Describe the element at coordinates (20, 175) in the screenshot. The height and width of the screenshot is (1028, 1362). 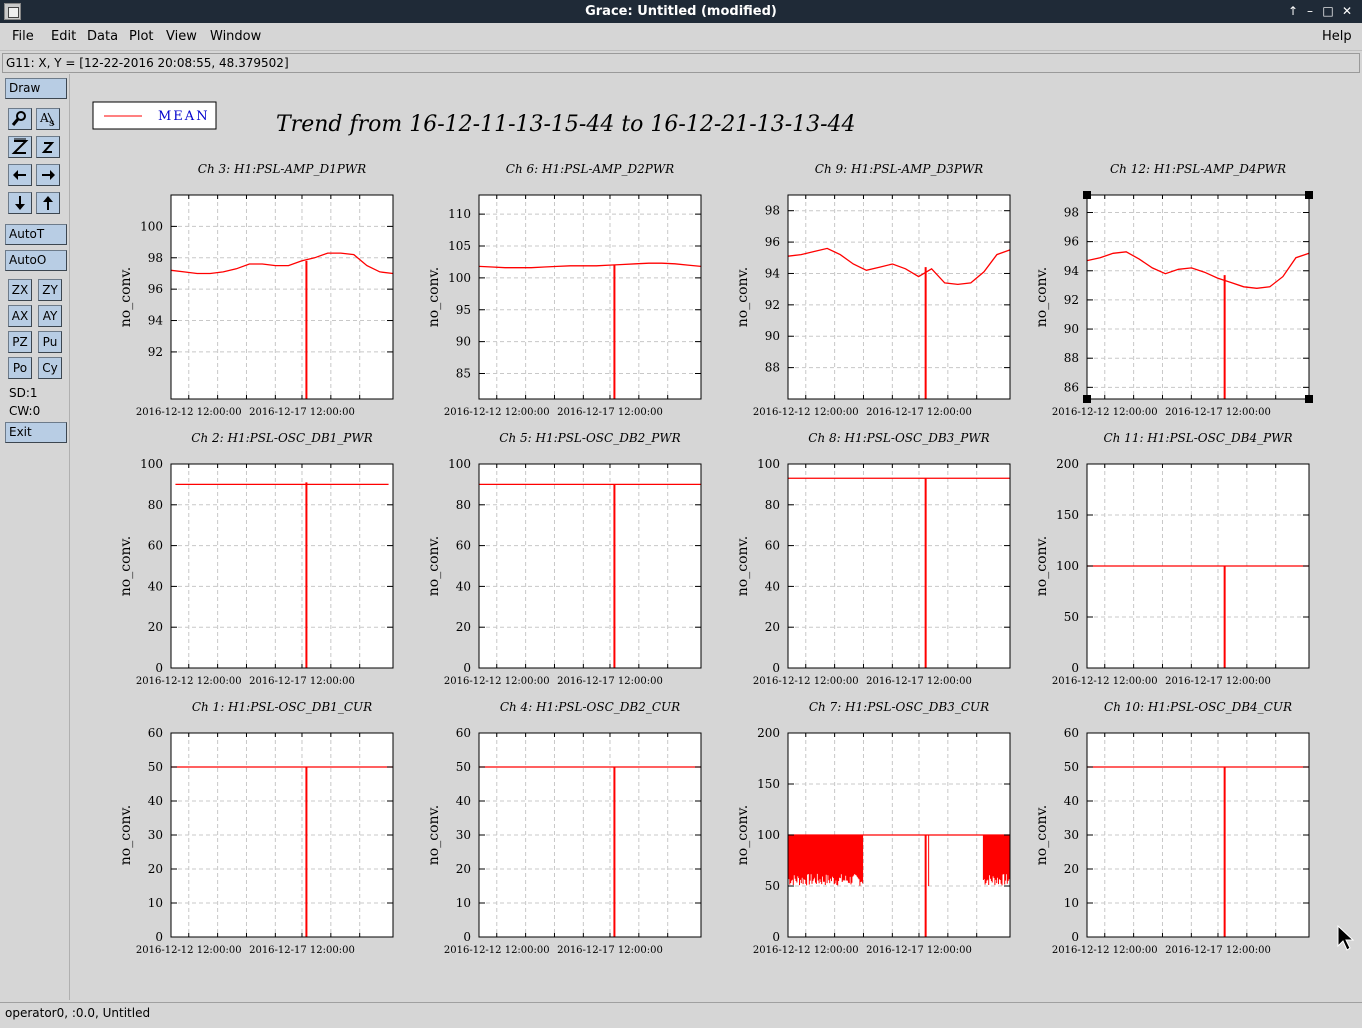
I see `scroll-left-icon` at that location.